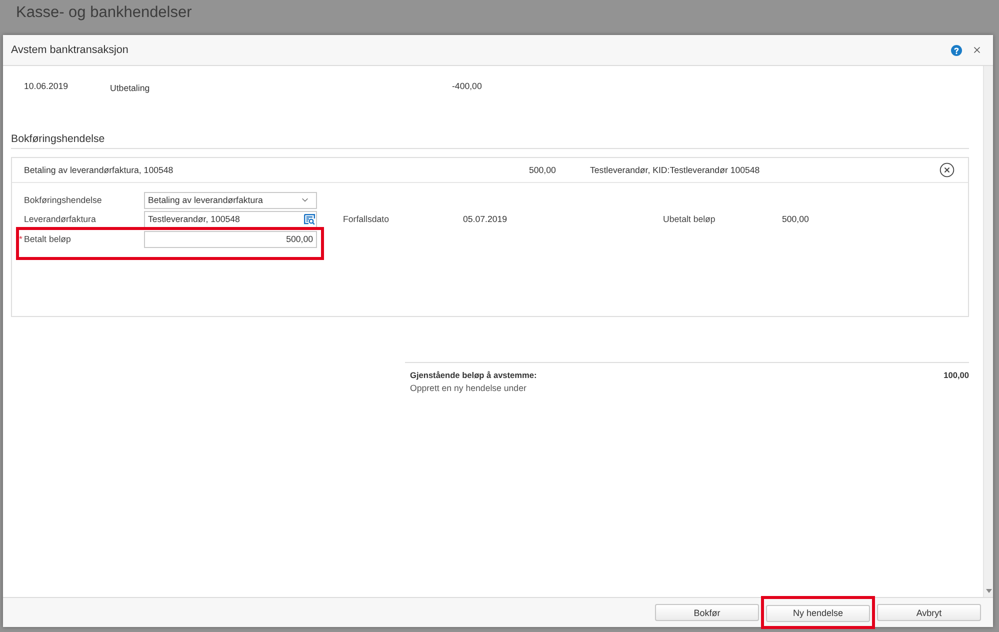  Describe the element at coordinates (21, 239) in the screenshot. I see `required-marker: *` at that location.